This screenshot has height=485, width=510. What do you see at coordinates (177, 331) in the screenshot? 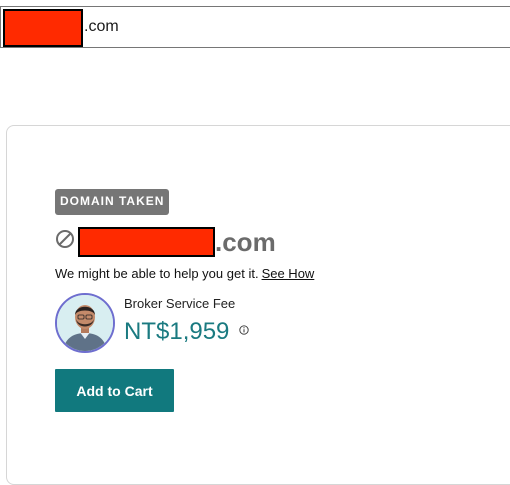
I see `broker-fee-price: NT$1,959` at bounding box center [177, 331].